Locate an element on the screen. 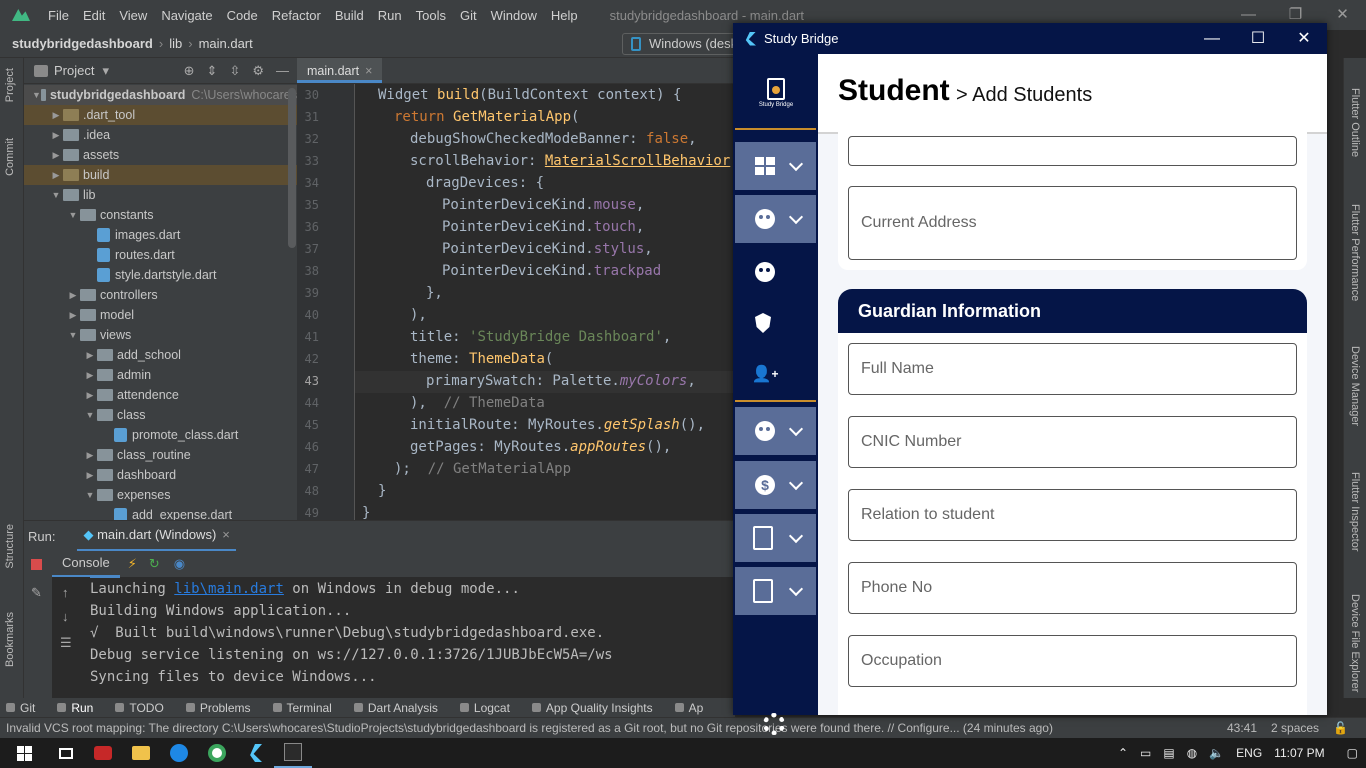 The width and height of the screenshot is (1366, 768). project-tree-item: ▼ class is located at coordinates (160, 415).